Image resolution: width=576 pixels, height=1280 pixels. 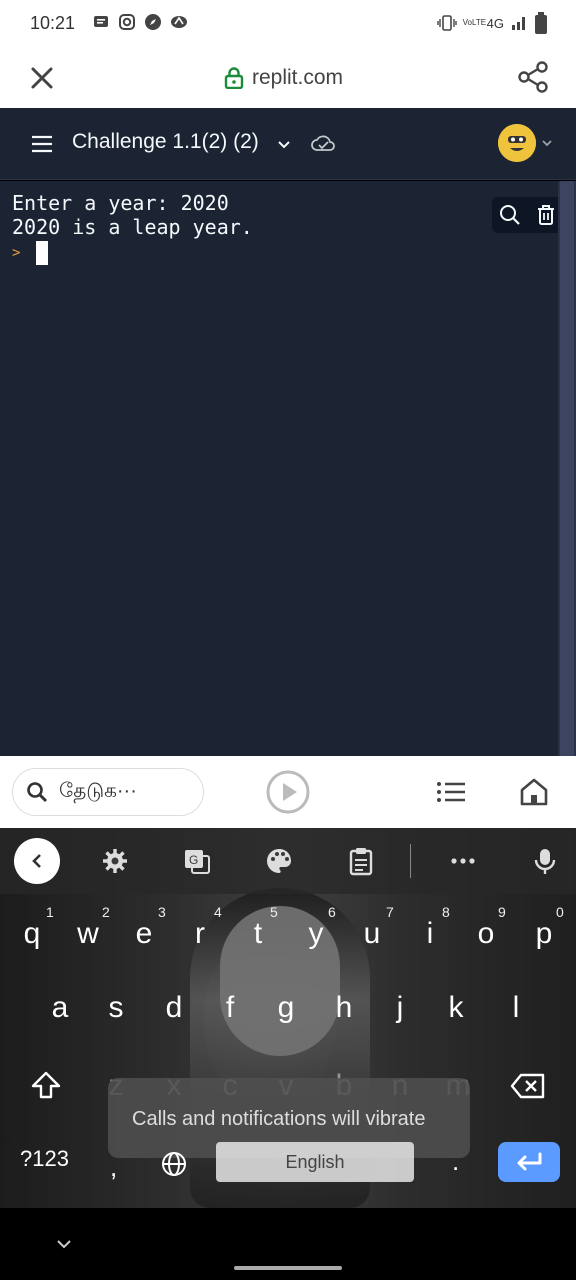 I want to click on keyboard-toolbar: G, so click(x=288, y=861).